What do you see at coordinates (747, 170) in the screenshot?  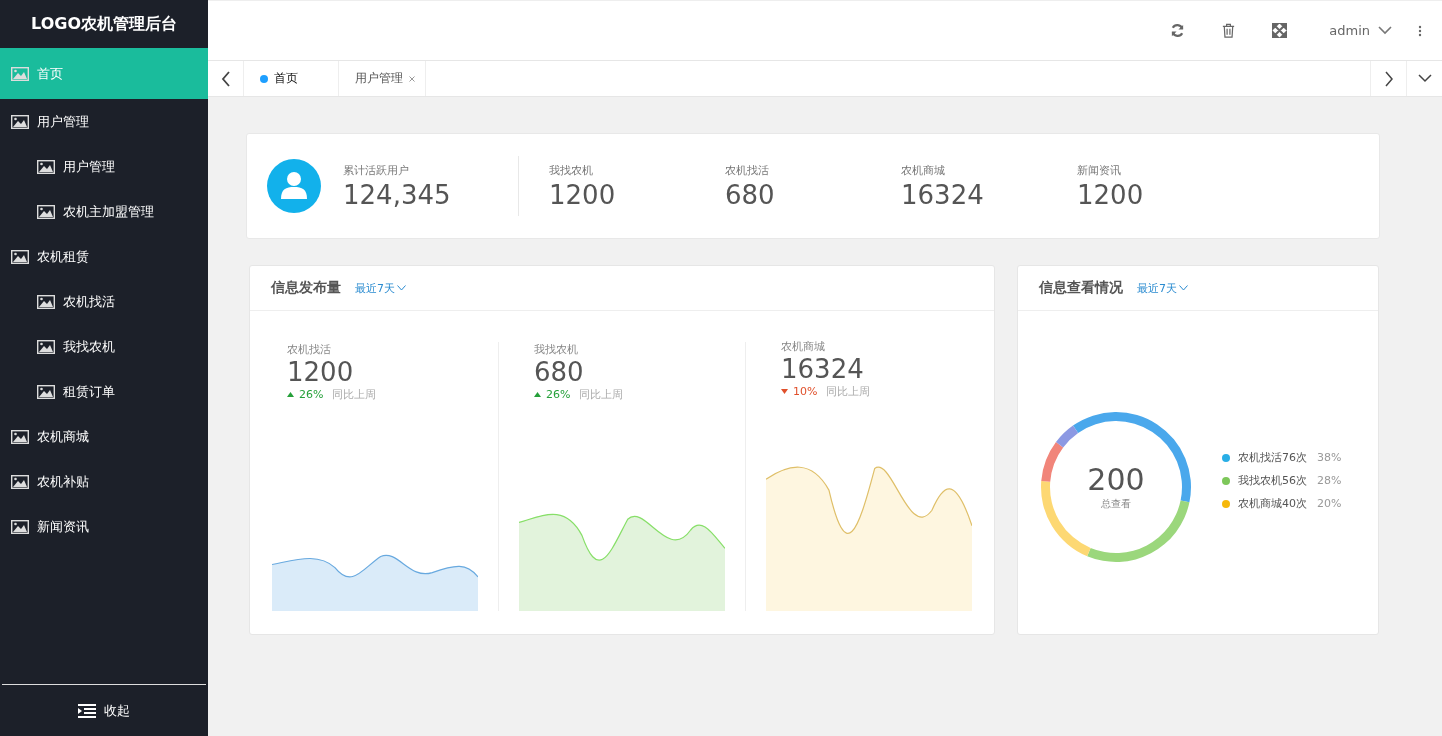 I see `stat-label: 农机找活` at bounding box center [747, 170].